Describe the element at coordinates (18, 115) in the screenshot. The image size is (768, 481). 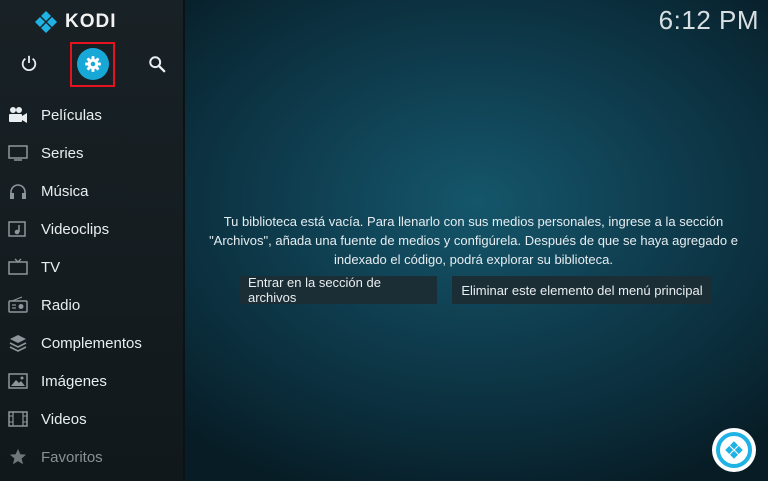
I see `movies-icon` at that location.